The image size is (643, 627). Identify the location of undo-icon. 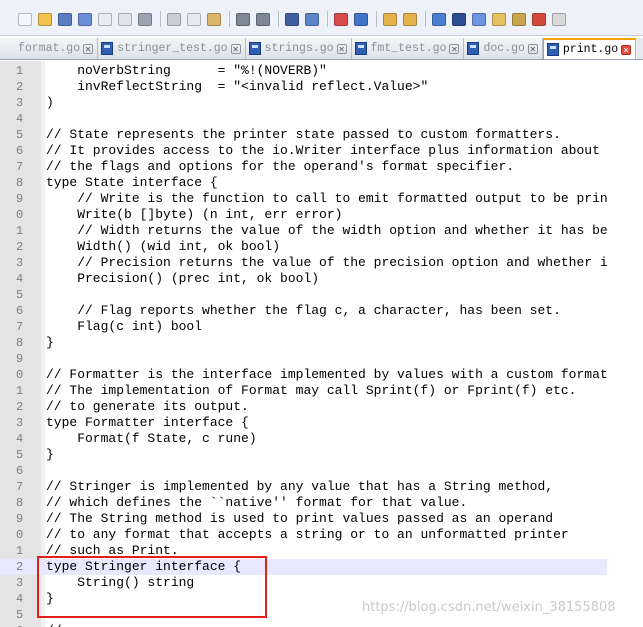
(243, 19).